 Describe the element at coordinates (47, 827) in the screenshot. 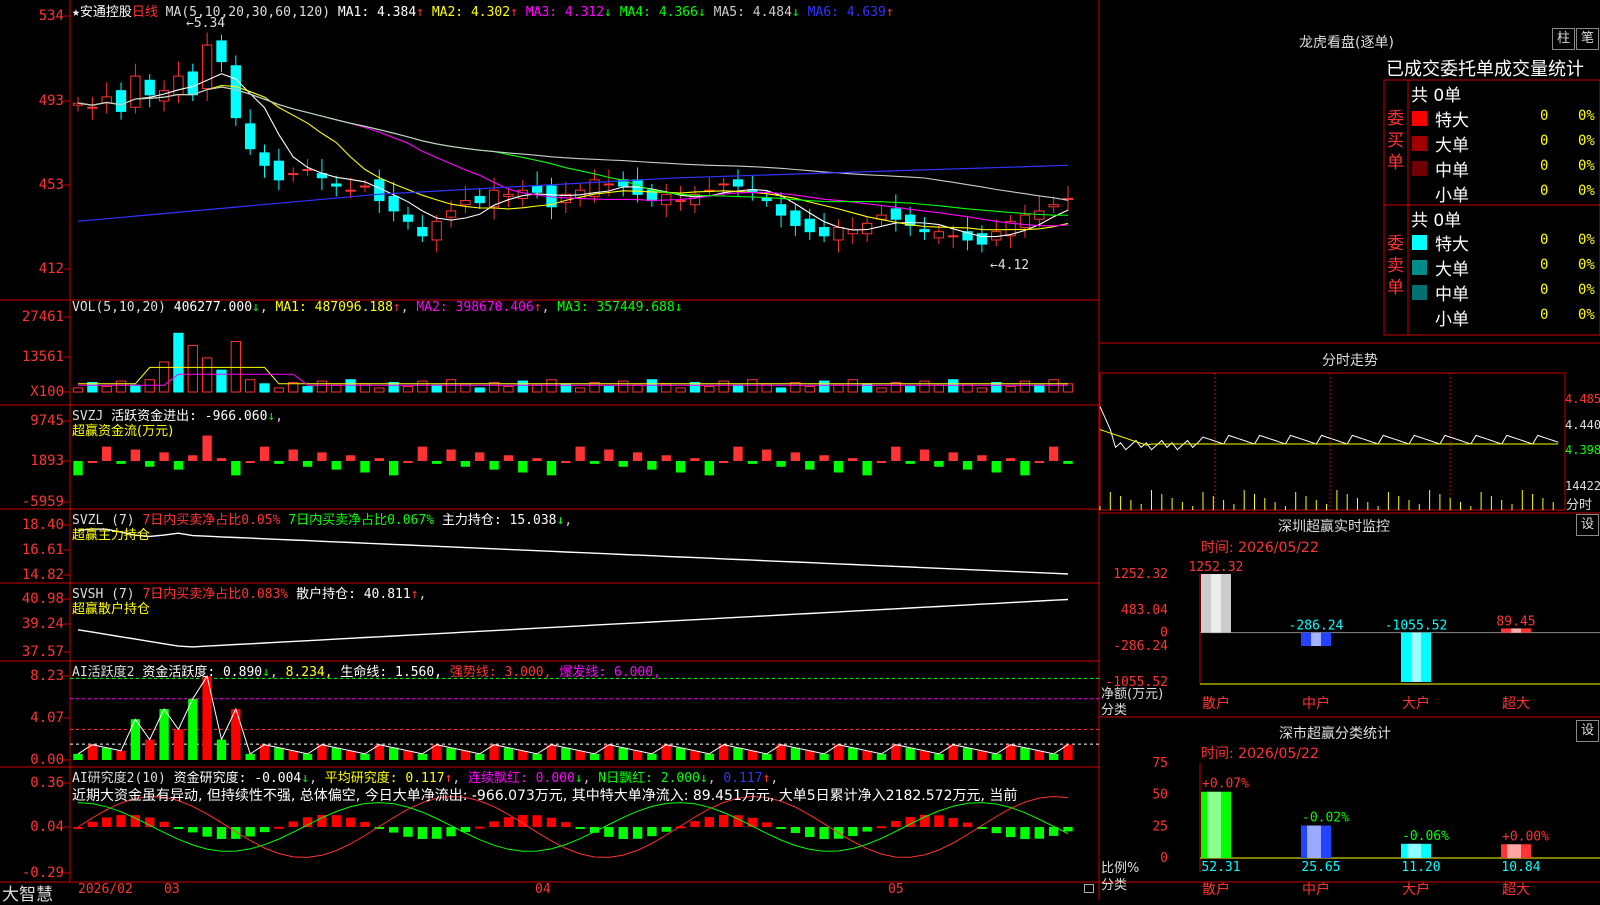

I see `y-tick-label: 0.04` at that location.